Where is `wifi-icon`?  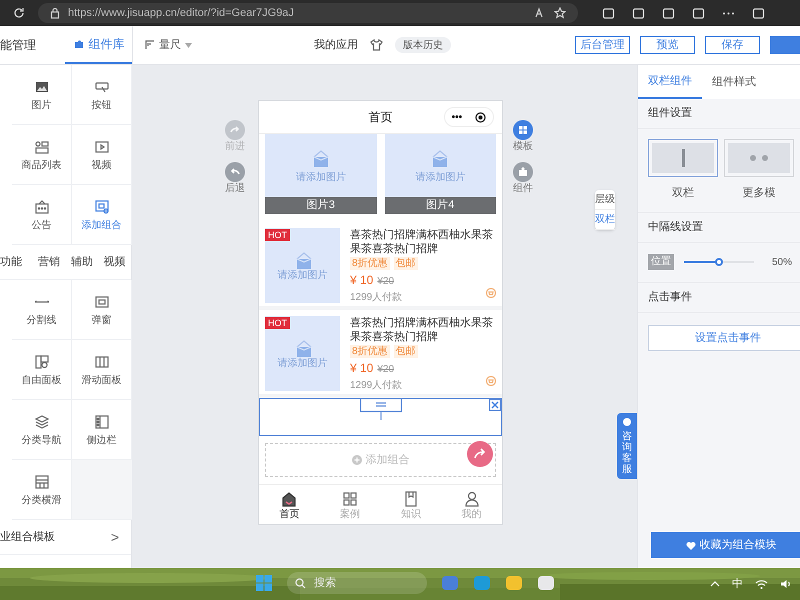
wifi-icon is located at coordinates (761, 584).